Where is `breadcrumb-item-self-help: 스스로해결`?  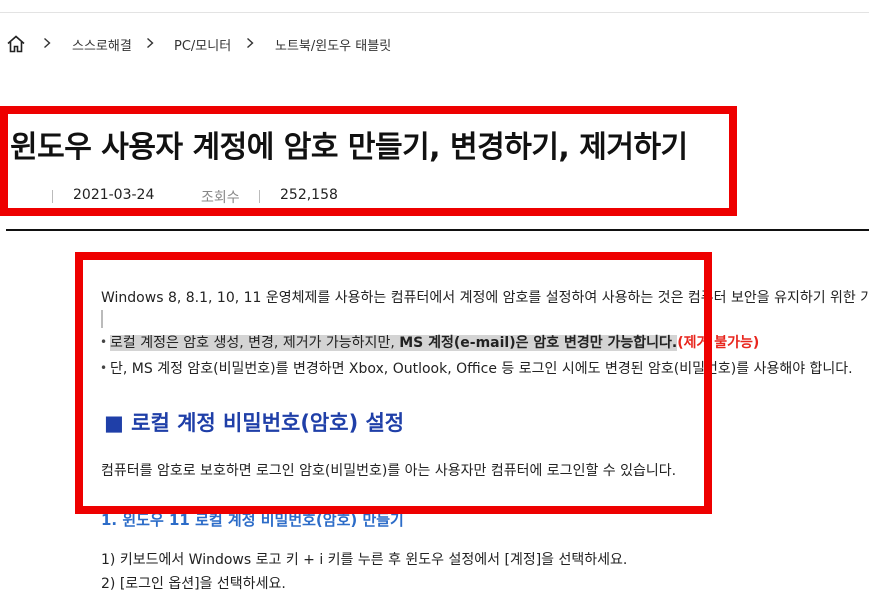 breadcrumb-item-self-help: 스스로해결 is located at coordinates (102, 44).